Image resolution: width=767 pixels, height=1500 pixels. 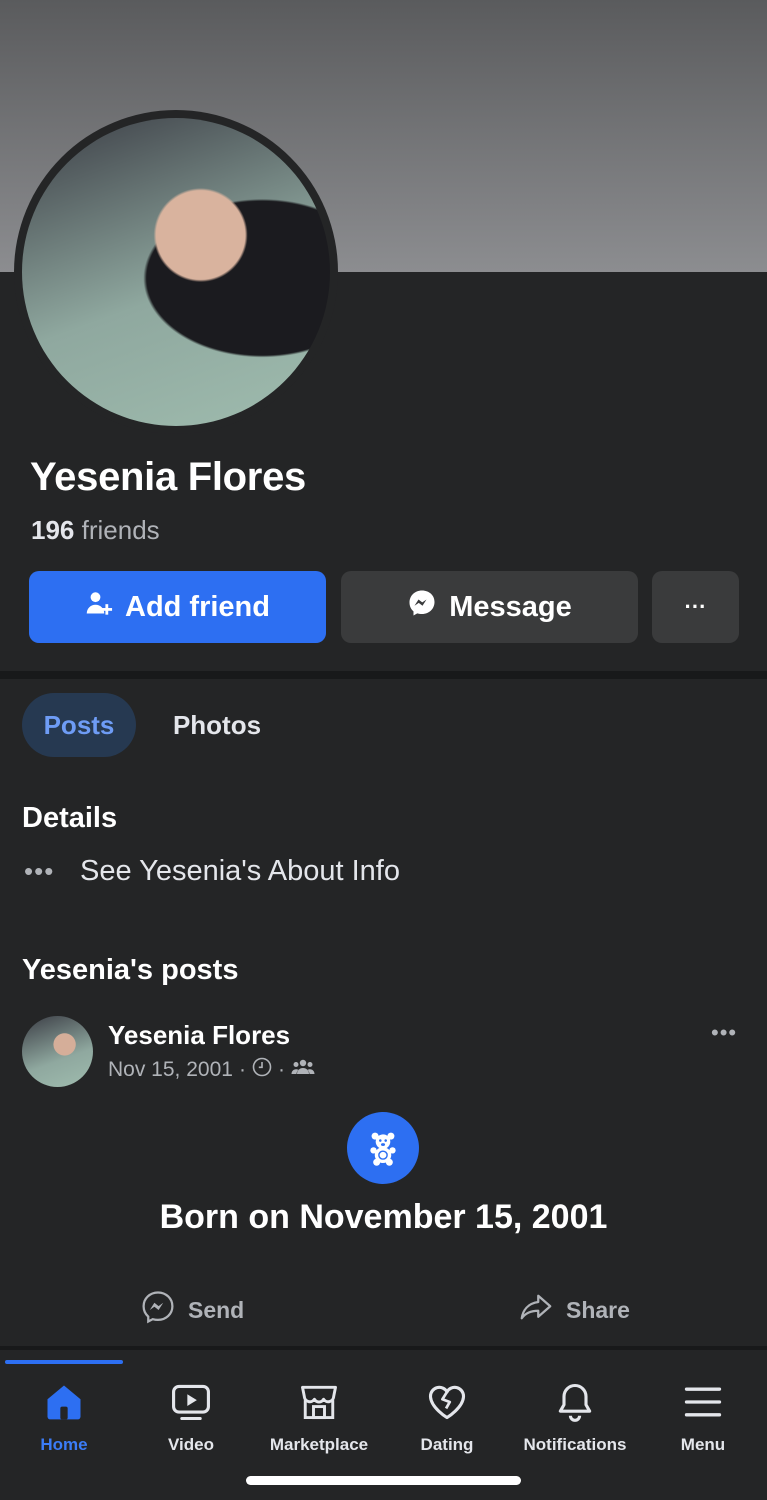 I want to click on video-icon, so click(x=191, y=1402).